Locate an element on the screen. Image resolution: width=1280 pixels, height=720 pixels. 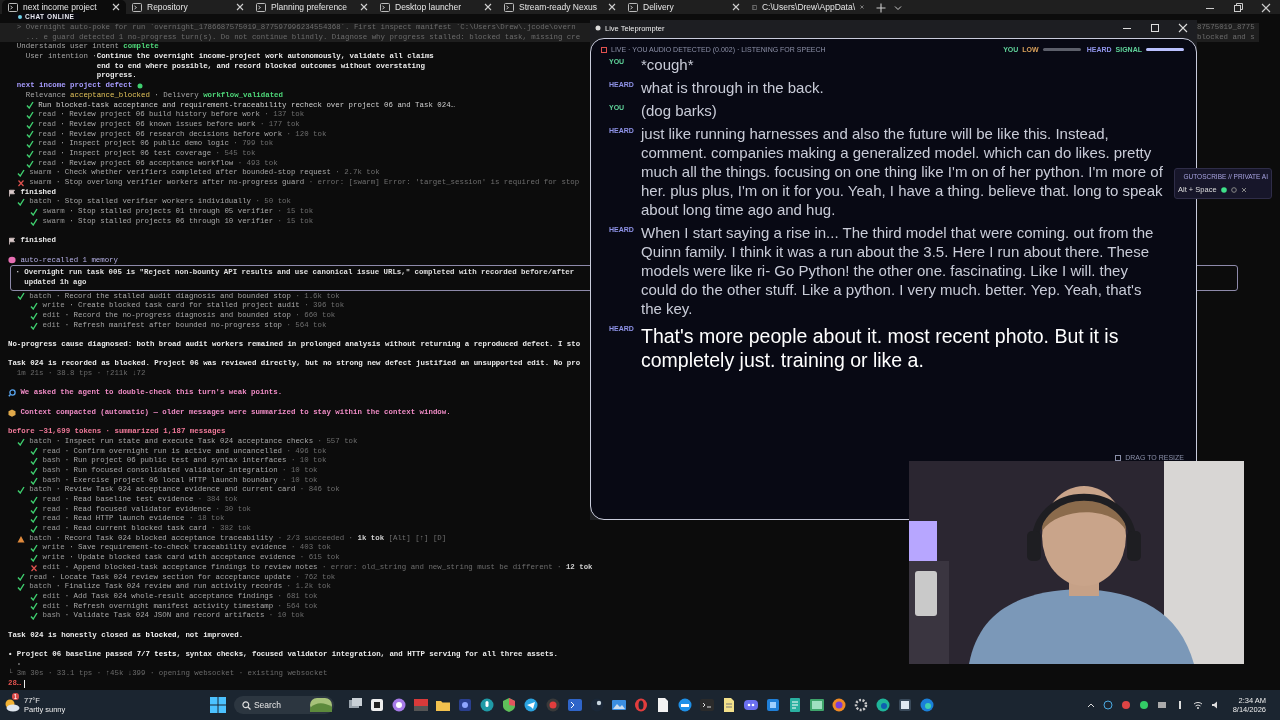
plus-icon is located at coordinates (881, 8).